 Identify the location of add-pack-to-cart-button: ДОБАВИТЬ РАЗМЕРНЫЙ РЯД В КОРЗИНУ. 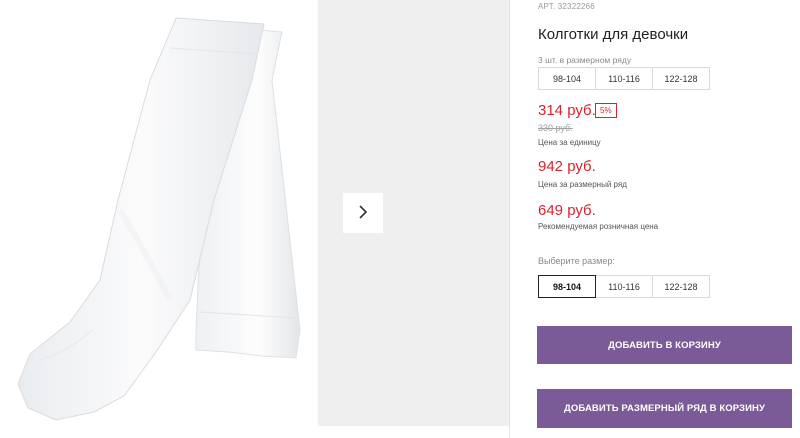
(664, 408).